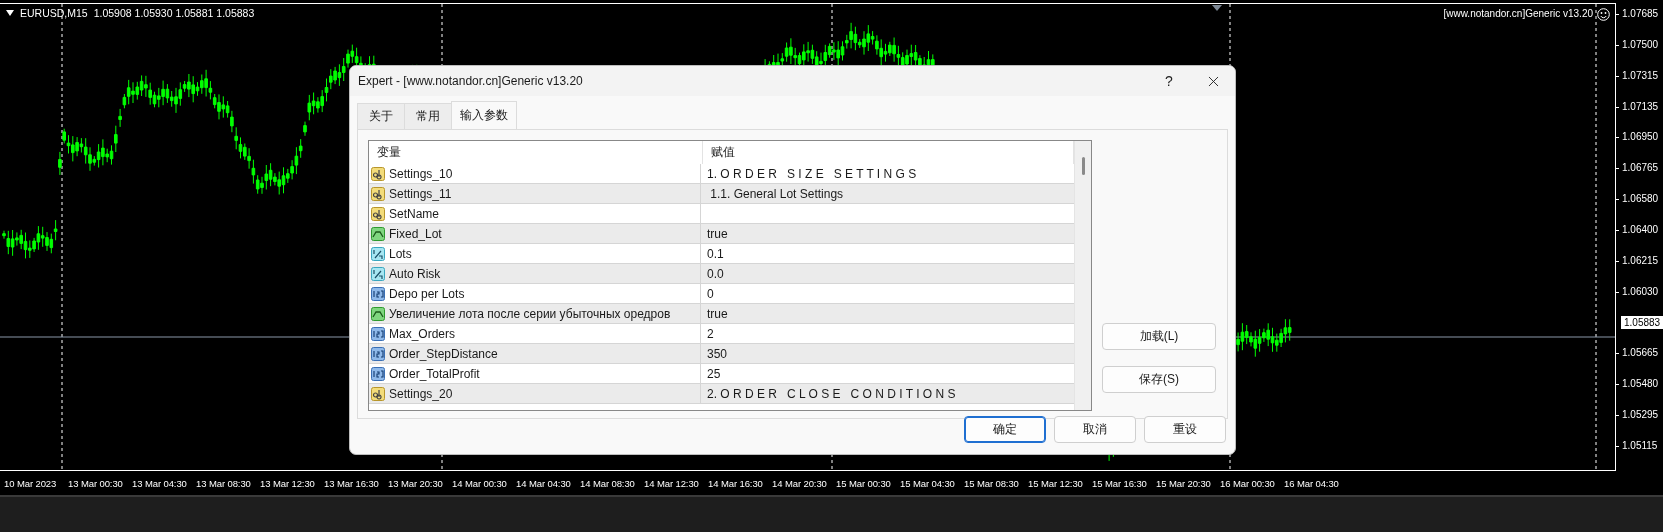 This screenshot has width=1663, height=532. Describe the element at coordinates (174, 13) in the screenshot. I see `price-readout: 1.05908 1.05930 1.05881 1.05883` at that location.